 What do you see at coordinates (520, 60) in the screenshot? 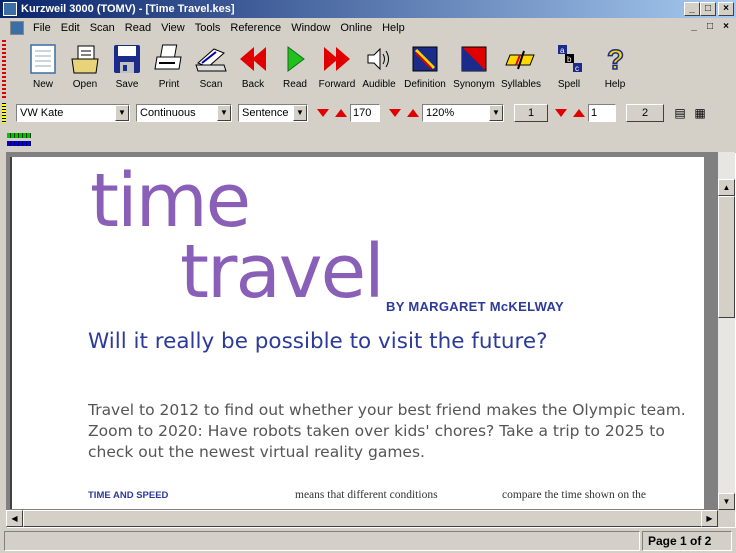
I see `syllables-icon` at bounding box center [520, 60].